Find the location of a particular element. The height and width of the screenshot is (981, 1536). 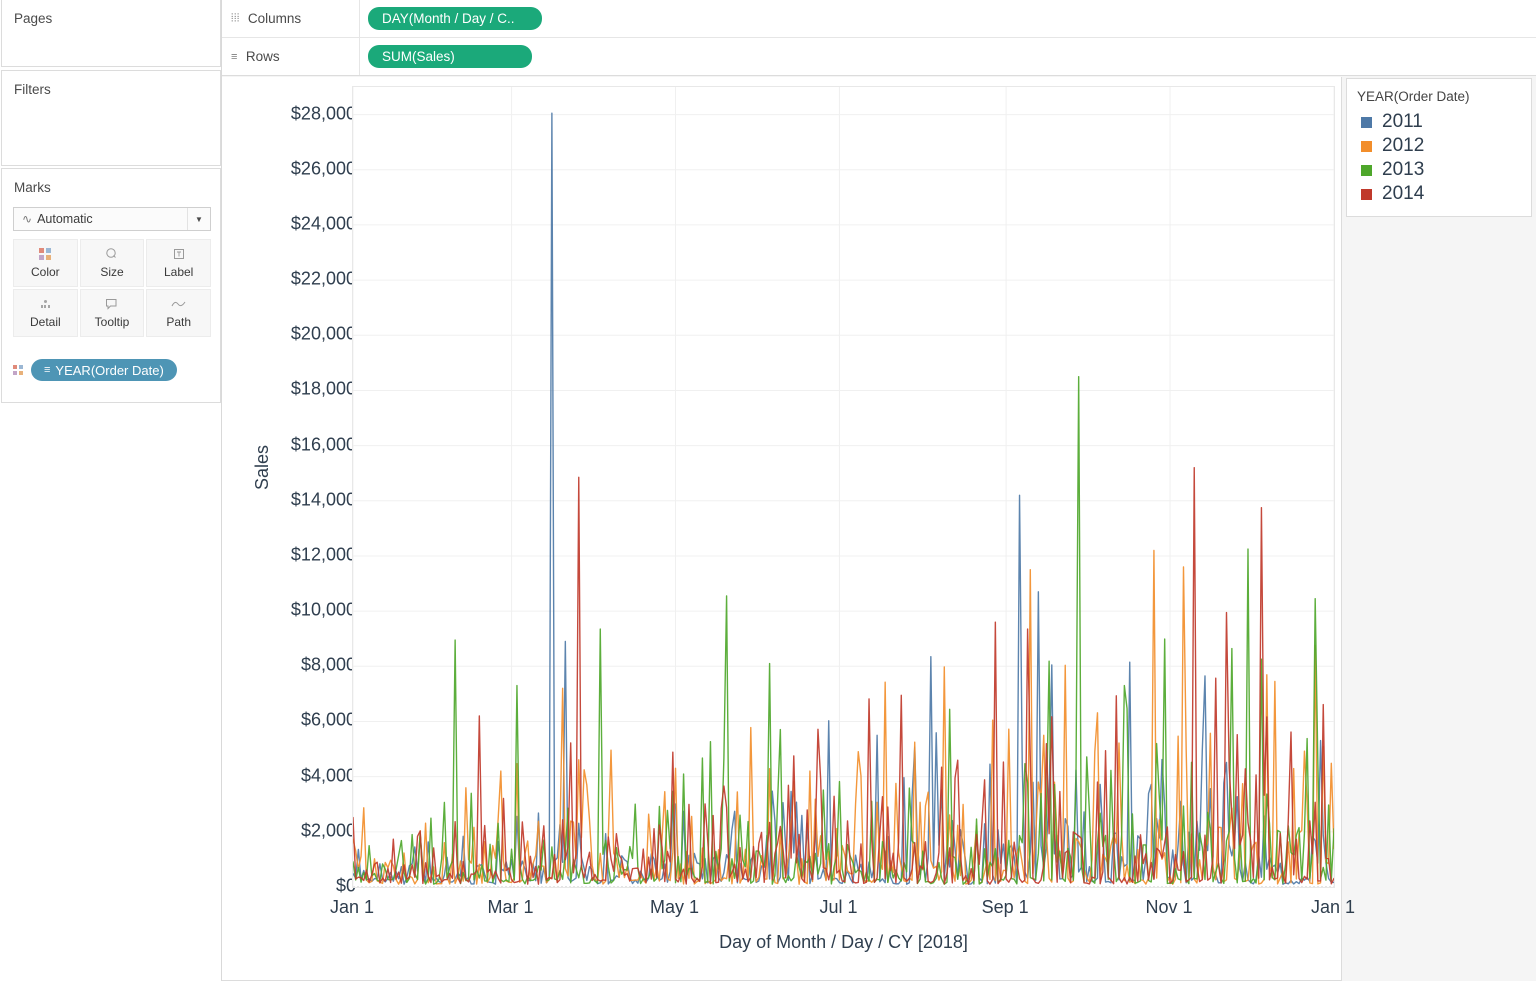

path-icon is located at coordinates (178, 303).